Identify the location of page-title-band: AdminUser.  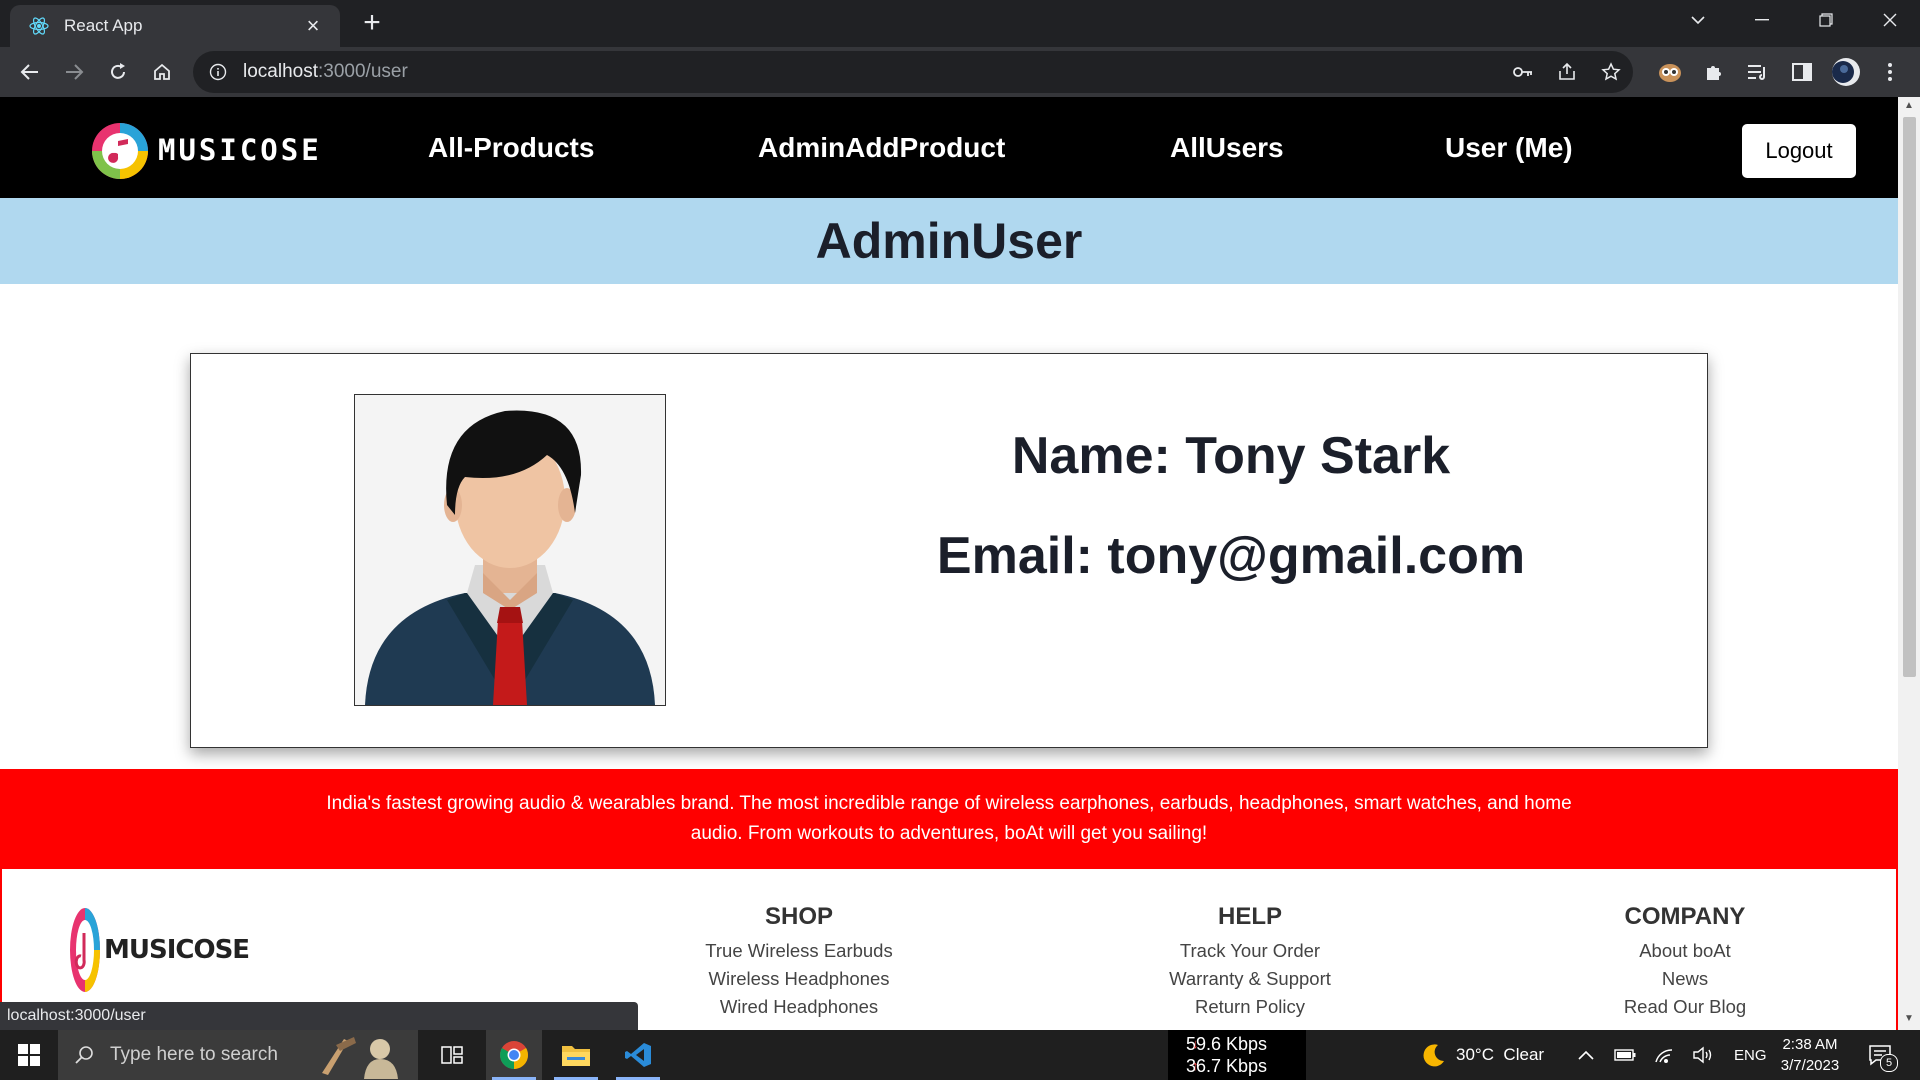
(949, 241).